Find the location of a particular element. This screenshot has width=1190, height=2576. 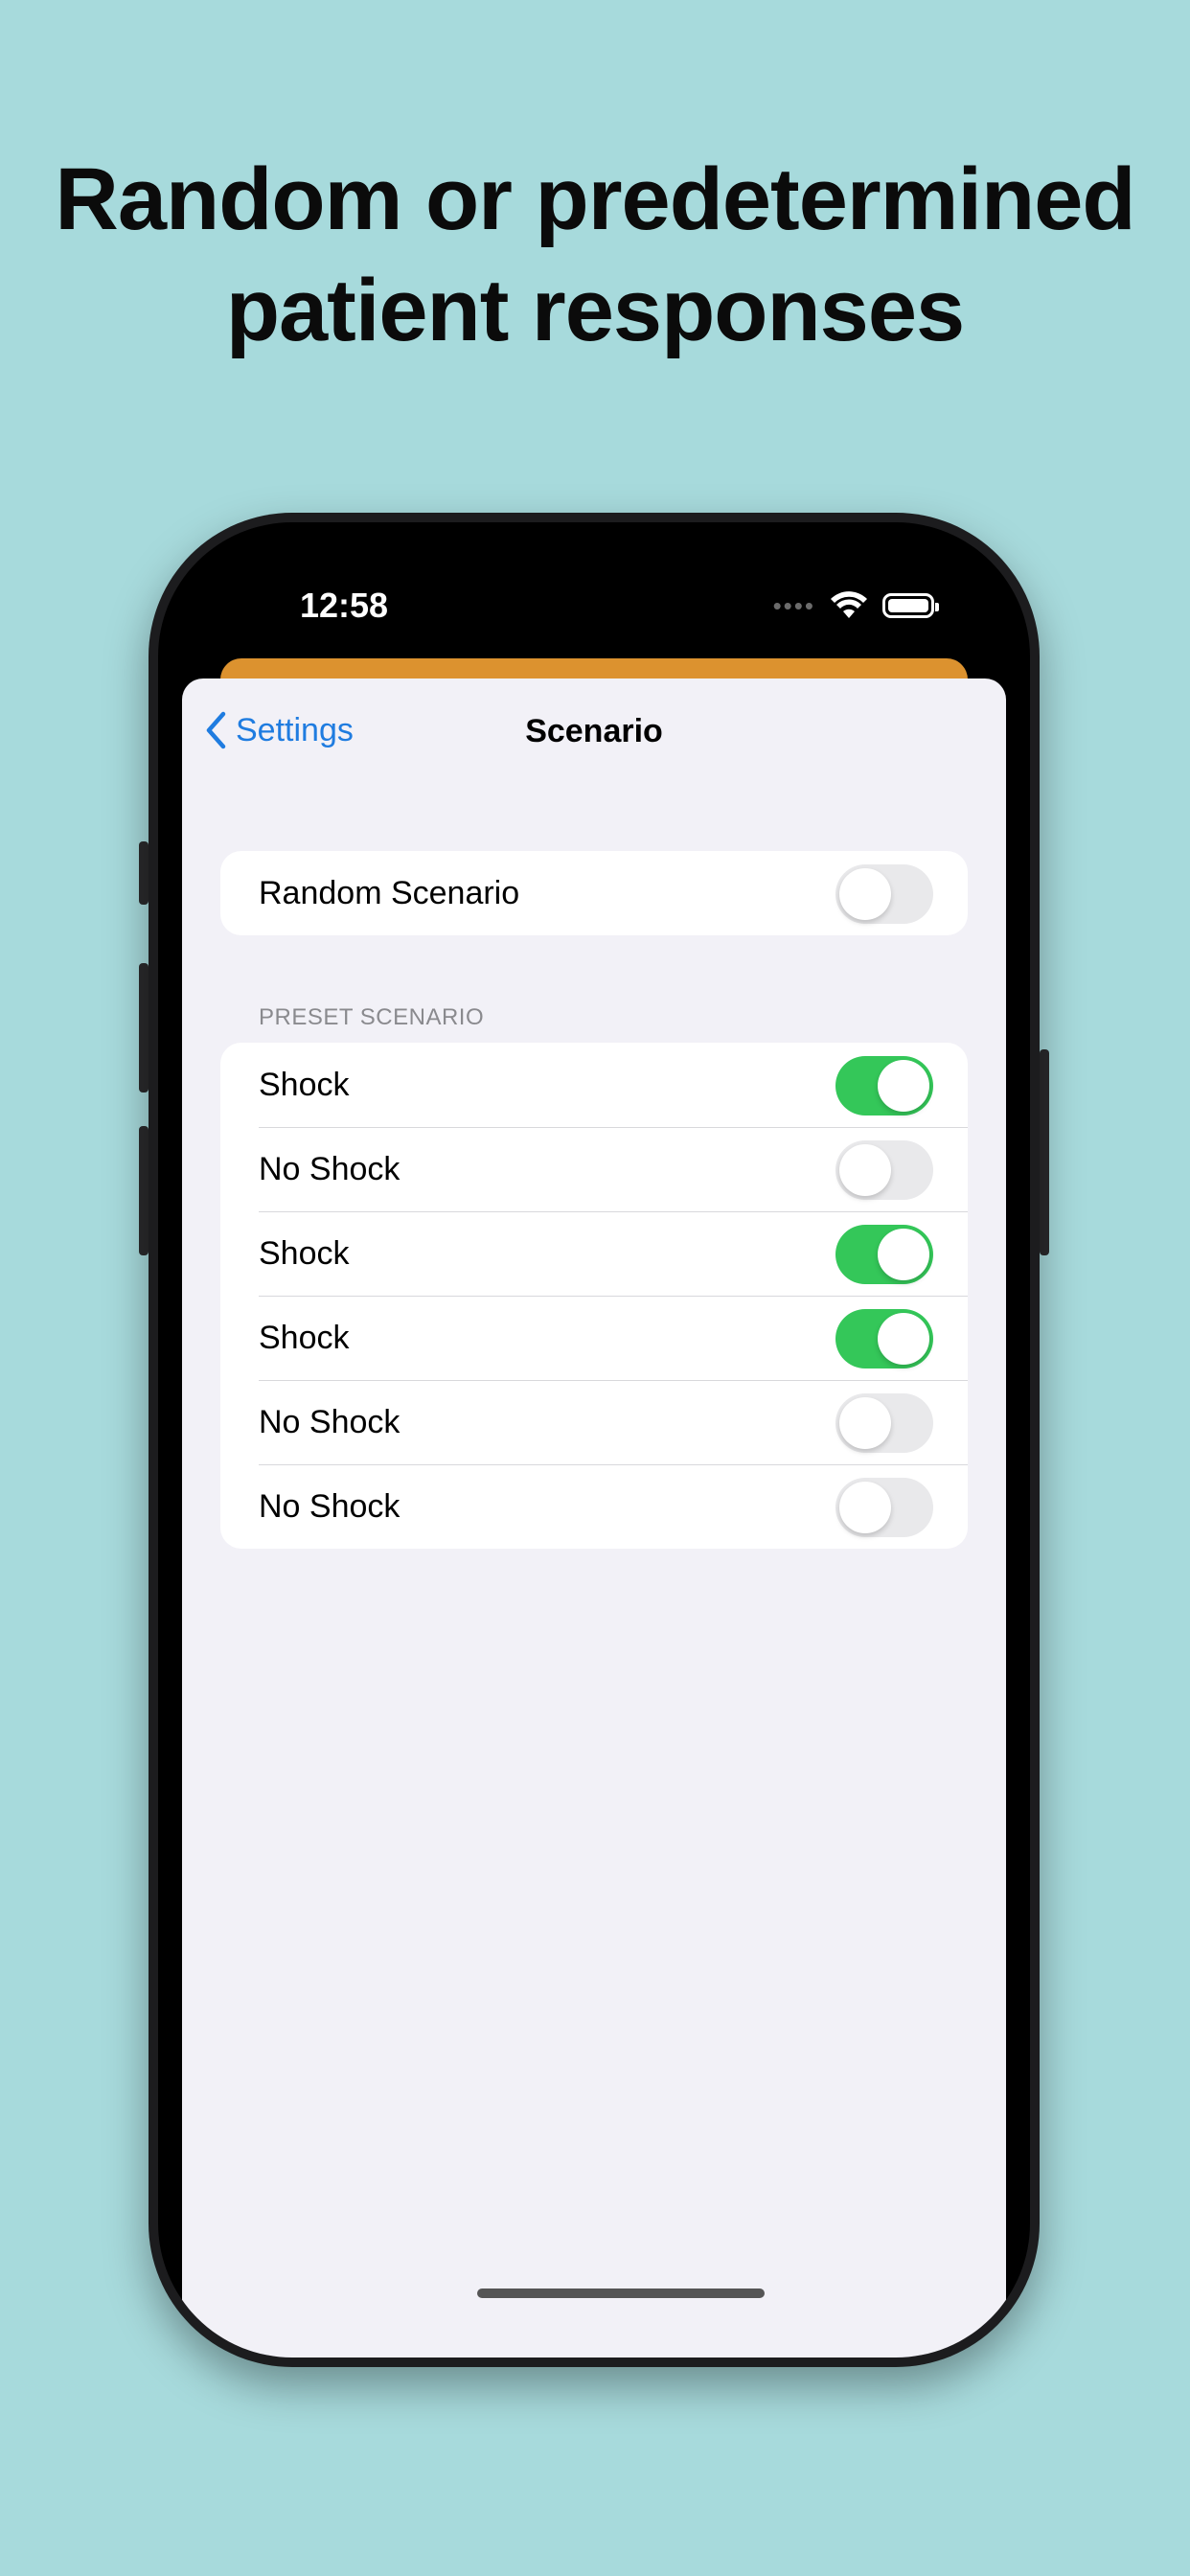

home-indicator is located at coordinates (621, 2293).